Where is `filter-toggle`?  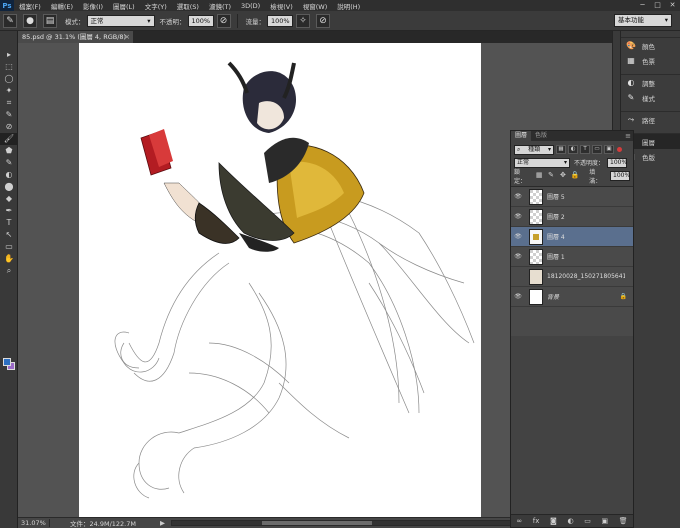
filter-toggle is located at coordinates (619, 149).